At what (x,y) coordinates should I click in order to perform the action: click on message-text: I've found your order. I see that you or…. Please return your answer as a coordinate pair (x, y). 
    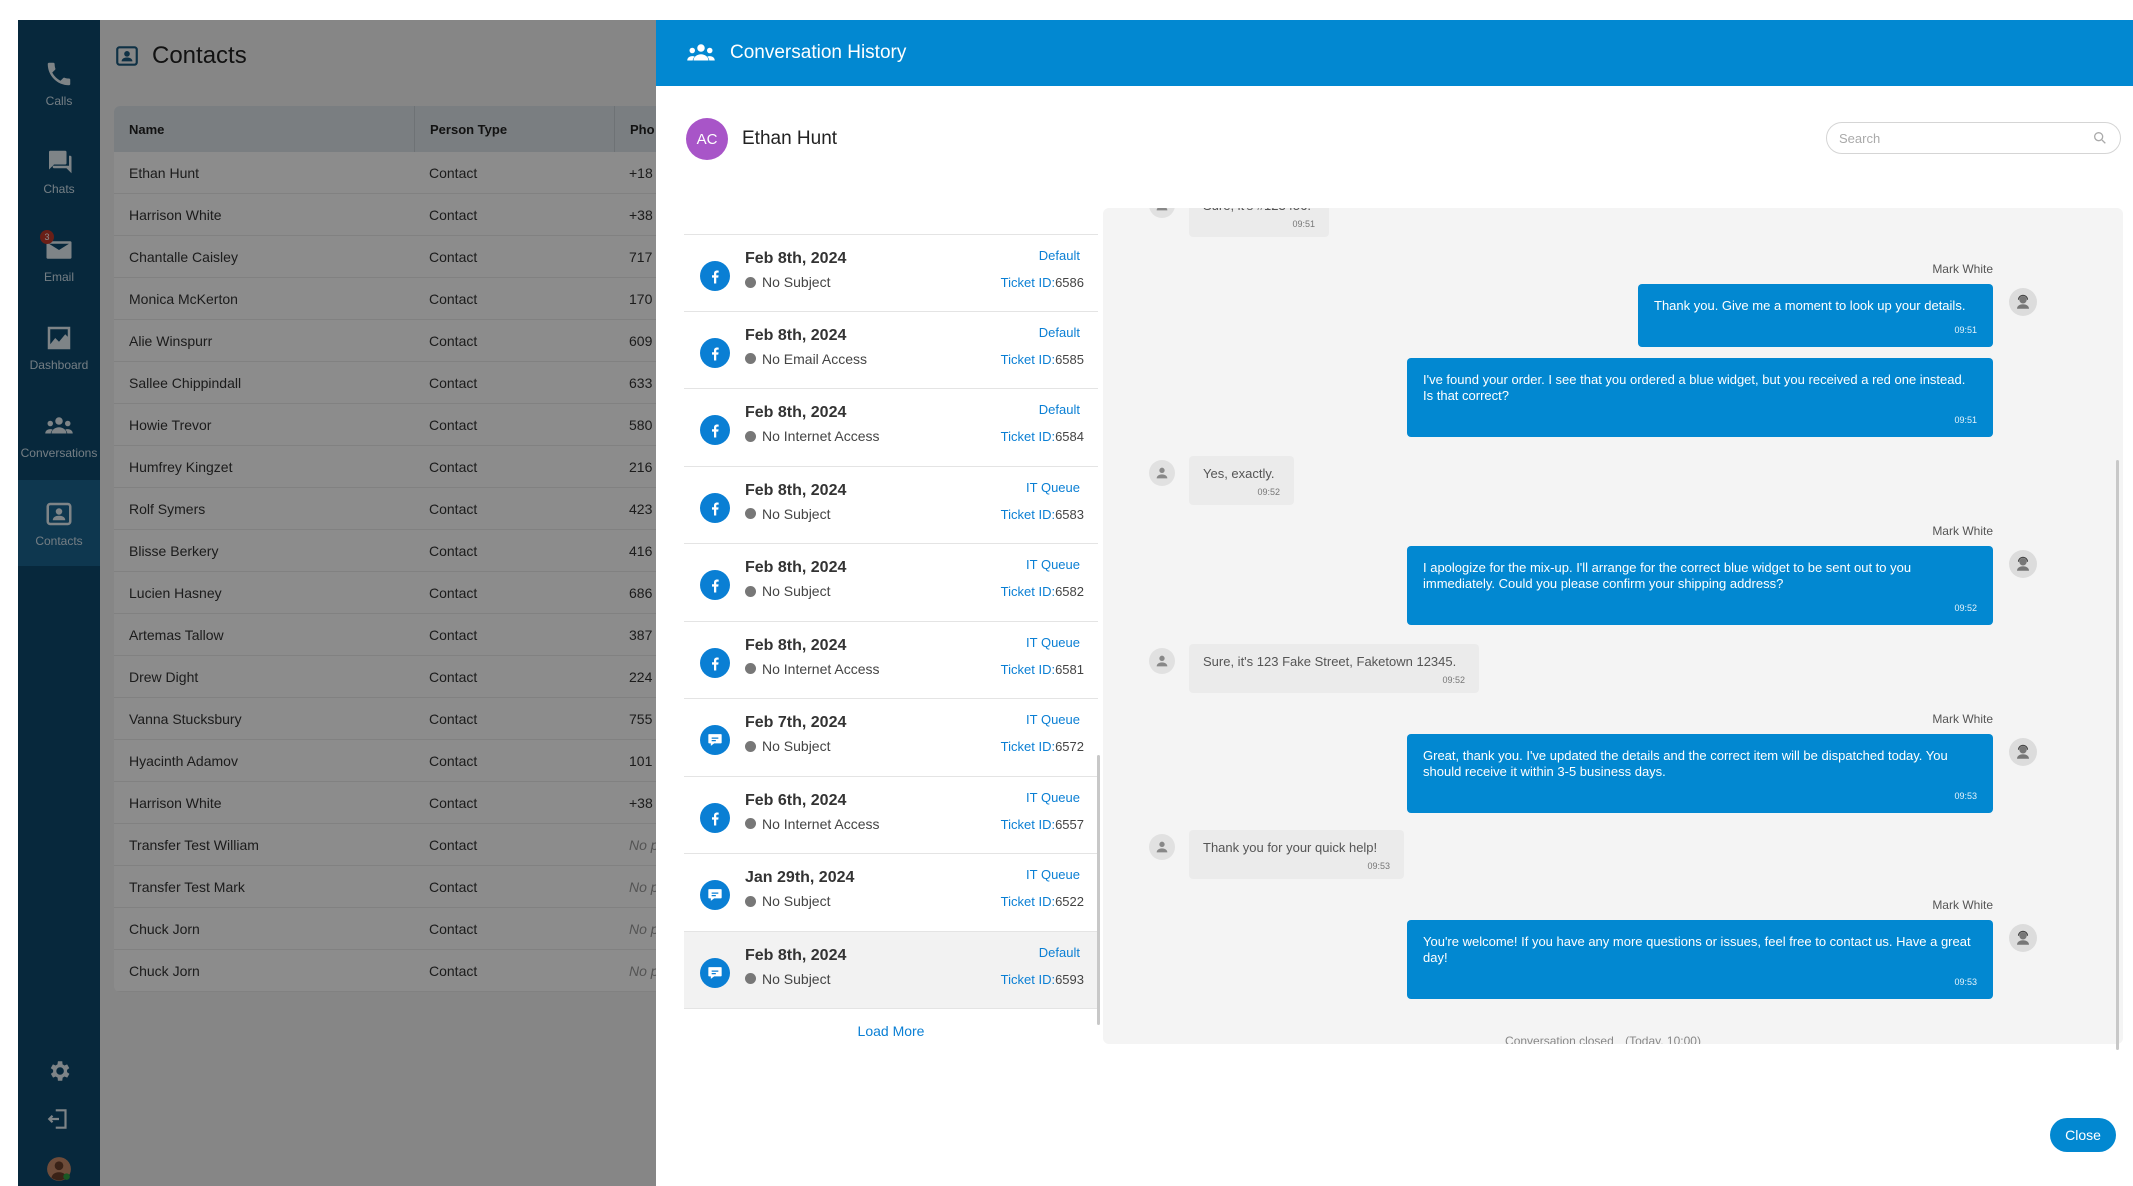
    Looking at the image, I should click on (1694, 387).